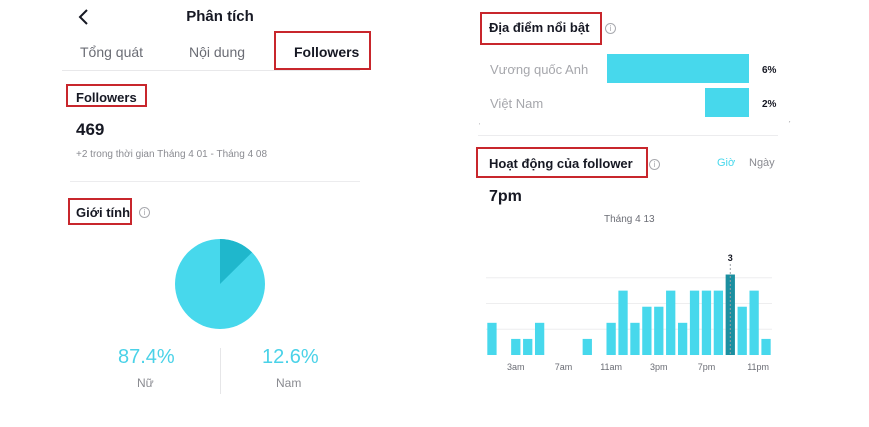 Image resolution: width=869 pixels, height=427 pixels. I want to click on gender-pie-chart, so click(220, 284).